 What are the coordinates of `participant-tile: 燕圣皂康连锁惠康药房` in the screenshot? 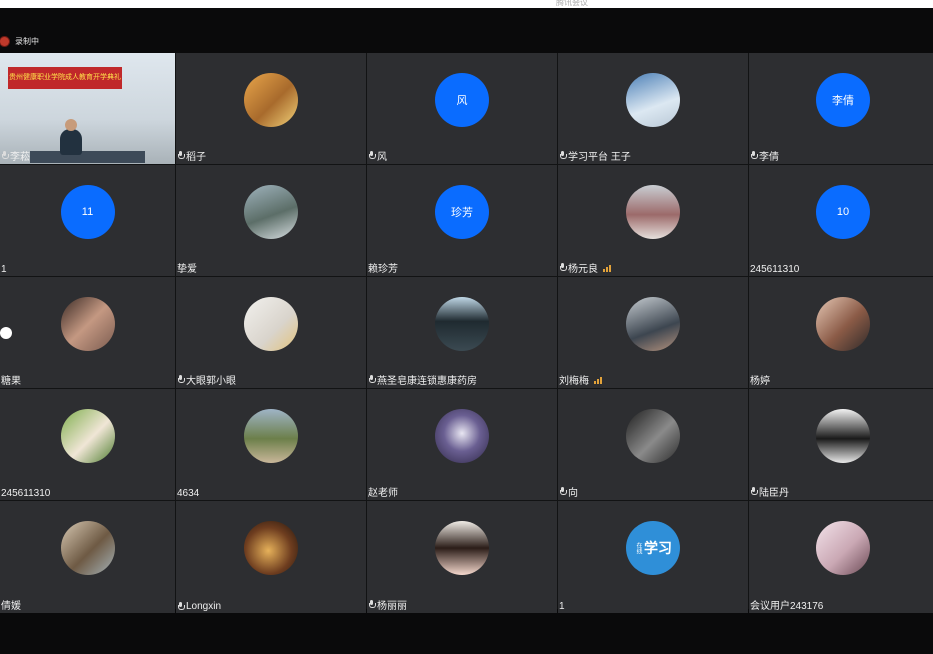 It's located at (462, 332).